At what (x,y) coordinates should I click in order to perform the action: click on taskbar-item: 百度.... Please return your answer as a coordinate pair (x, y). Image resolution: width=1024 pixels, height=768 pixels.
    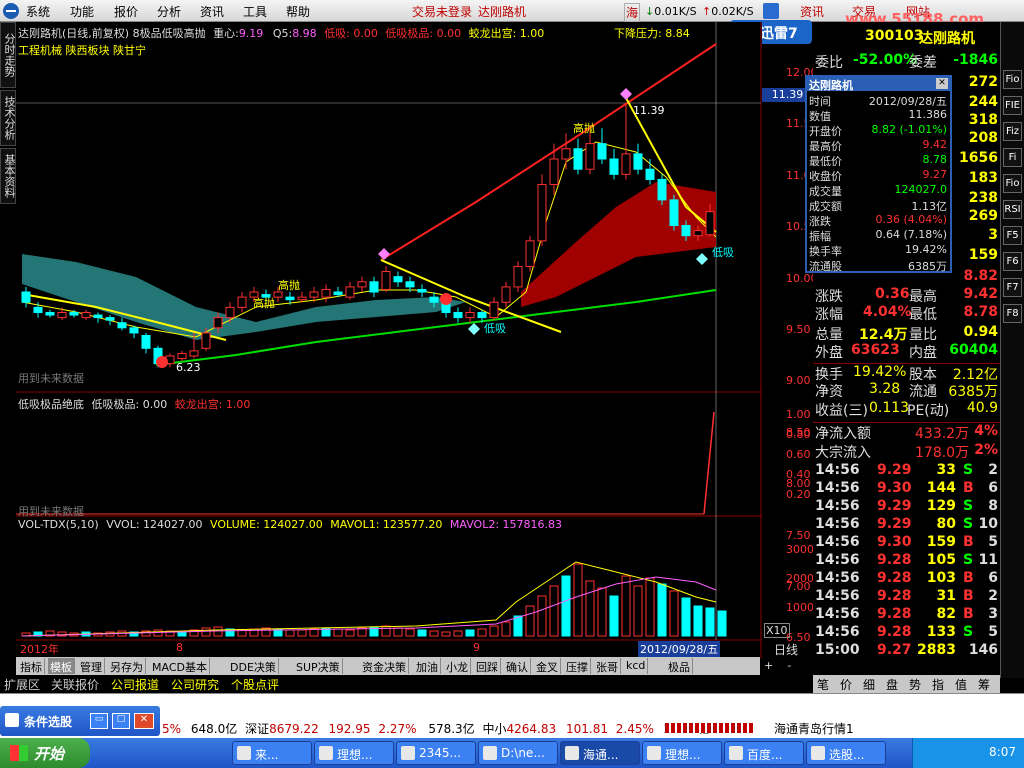
    Looking at the image, I should click on (764, 753).